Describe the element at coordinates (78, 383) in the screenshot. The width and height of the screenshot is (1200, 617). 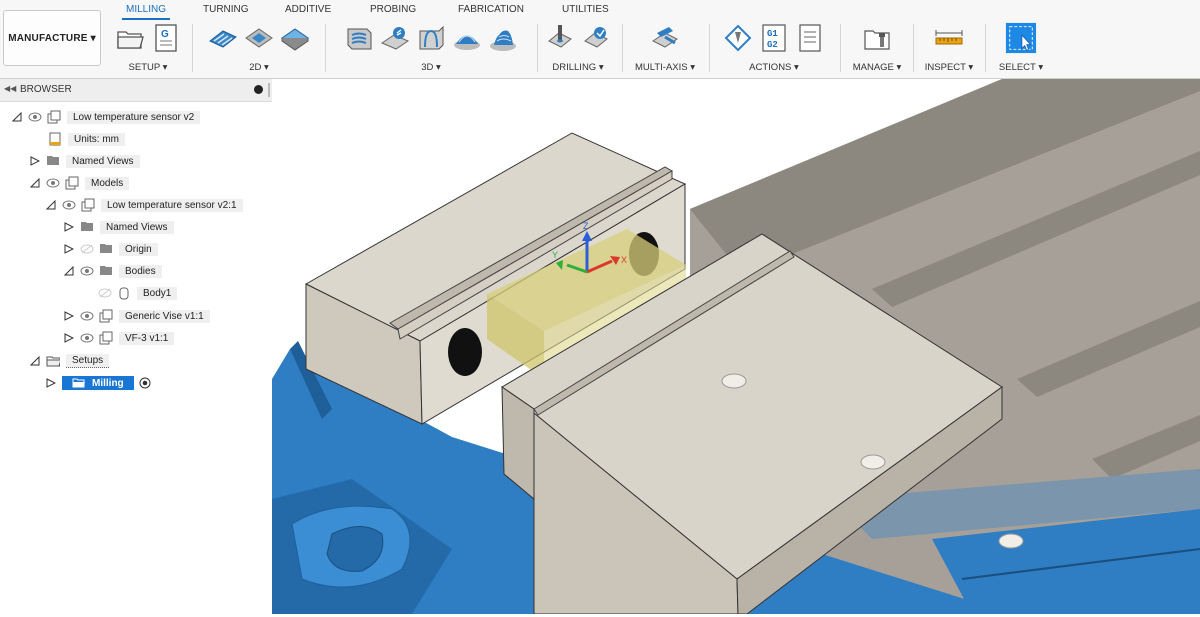
I see `setup-folder-icon` at that location.